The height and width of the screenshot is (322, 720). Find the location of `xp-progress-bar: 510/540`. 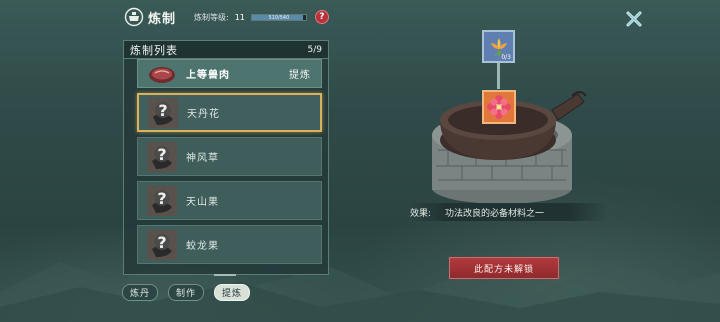

xp-progress-bar: 510/540 is located at coordinates (278, 17).